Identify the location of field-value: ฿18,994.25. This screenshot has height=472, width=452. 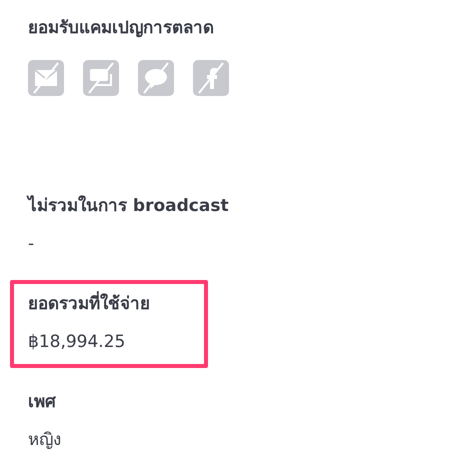
(77, 342).